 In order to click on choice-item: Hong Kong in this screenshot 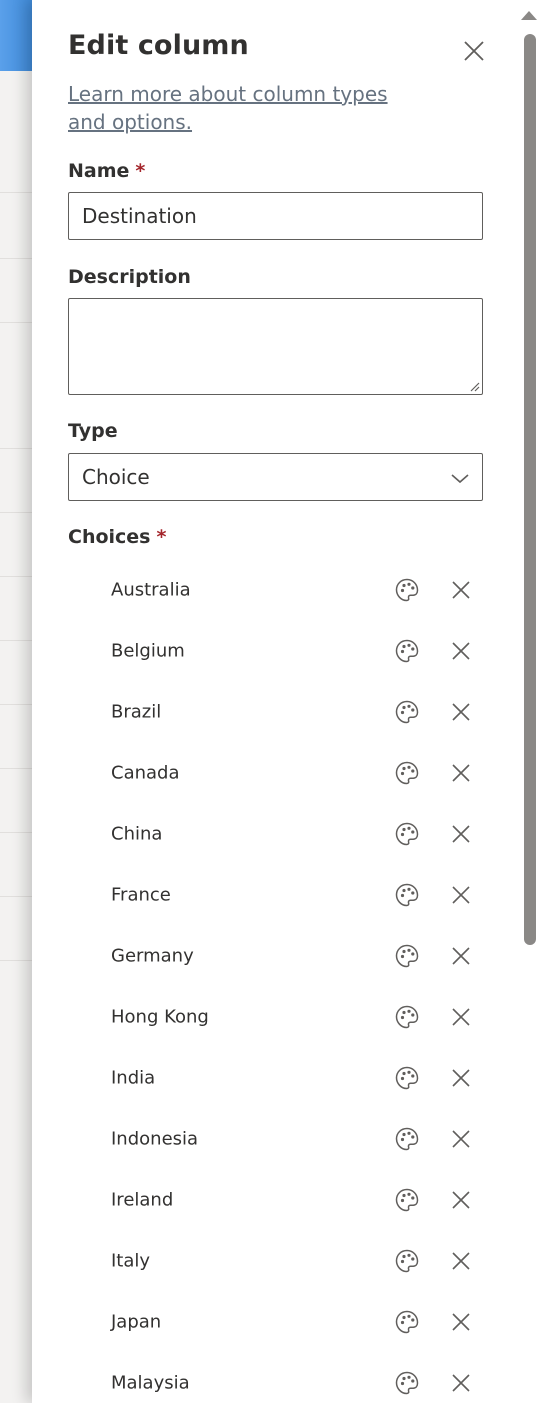, I will do `click(275, 1016)`.